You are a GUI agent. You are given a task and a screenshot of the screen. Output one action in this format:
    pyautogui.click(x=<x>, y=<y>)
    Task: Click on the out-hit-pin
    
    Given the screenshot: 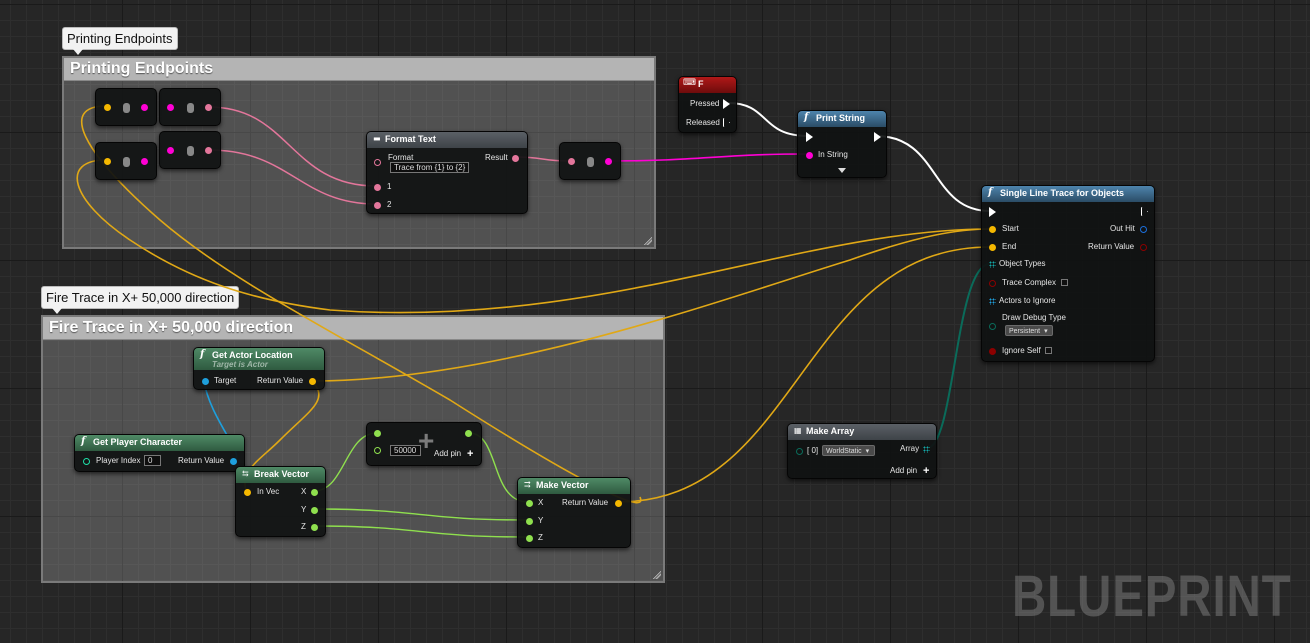 What is the action you would take?
    pyautogui.click(x=1143, y=229)
    